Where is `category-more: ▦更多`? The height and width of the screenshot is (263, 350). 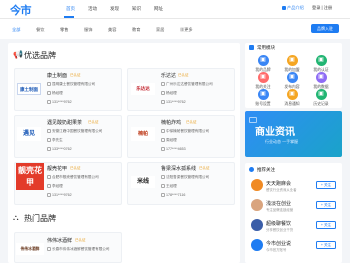 category-more: ▦更多 is located at coordinates (186, 30).